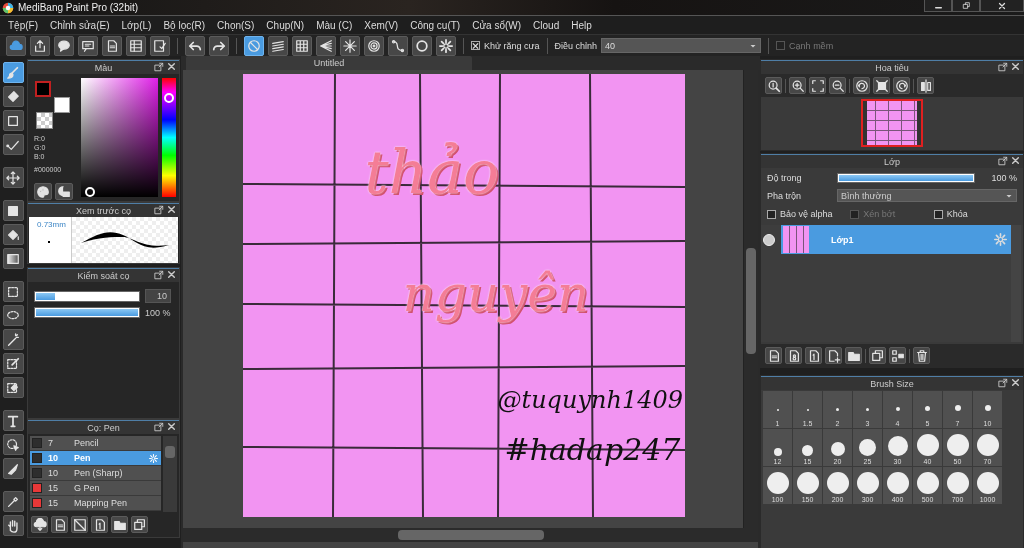  Describe the element at coordinates (158, 296) in the screenshot. I see `size-input: 10` at that location.